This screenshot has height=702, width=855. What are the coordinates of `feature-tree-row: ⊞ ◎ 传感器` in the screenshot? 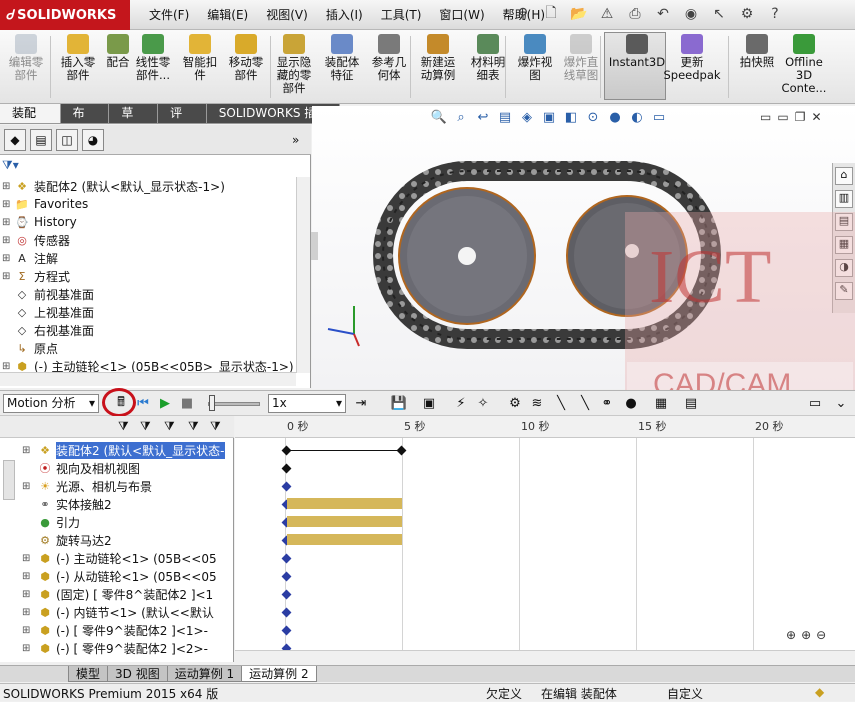 It's located at (36, 240).